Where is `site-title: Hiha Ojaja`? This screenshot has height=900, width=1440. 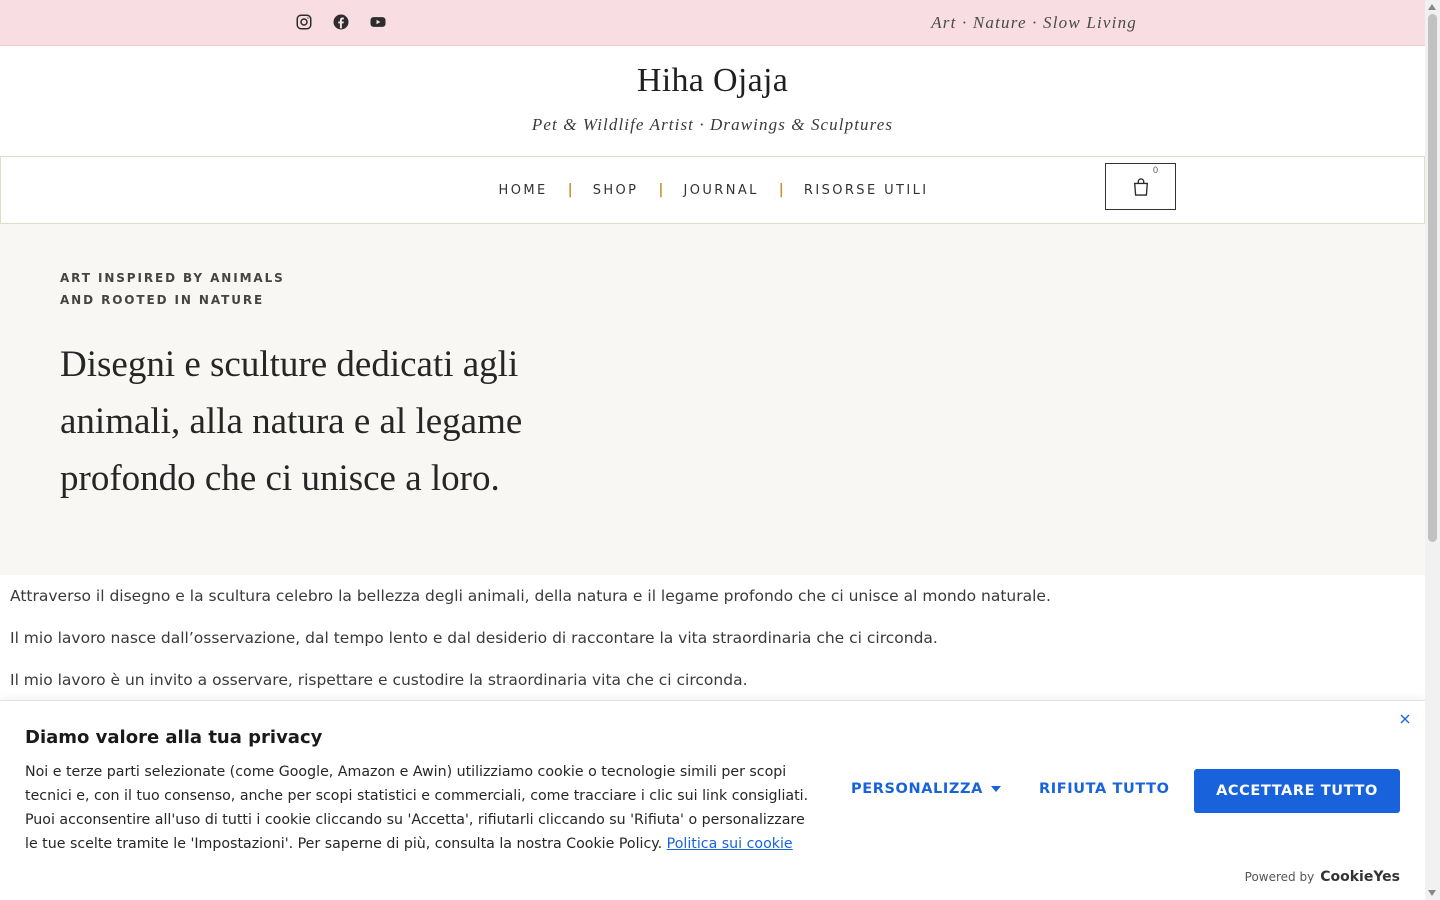 site-title: Hiha Ojaja is located at coordinates (712, 81).